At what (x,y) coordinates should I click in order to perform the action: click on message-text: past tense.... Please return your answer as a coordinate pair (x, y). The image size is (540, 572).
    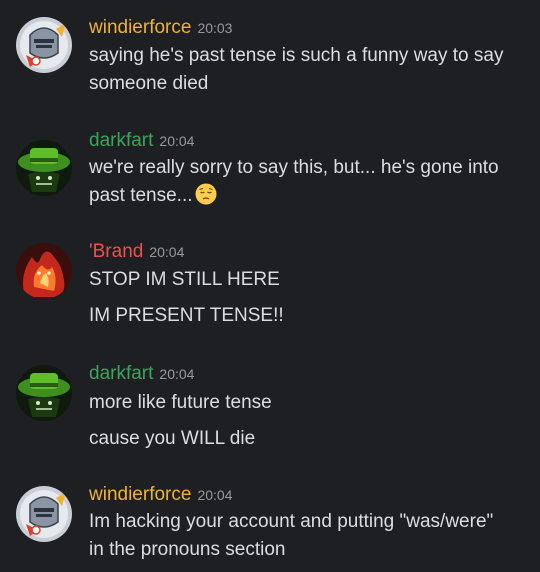
    Looking at the image, I should click on (153, 196).